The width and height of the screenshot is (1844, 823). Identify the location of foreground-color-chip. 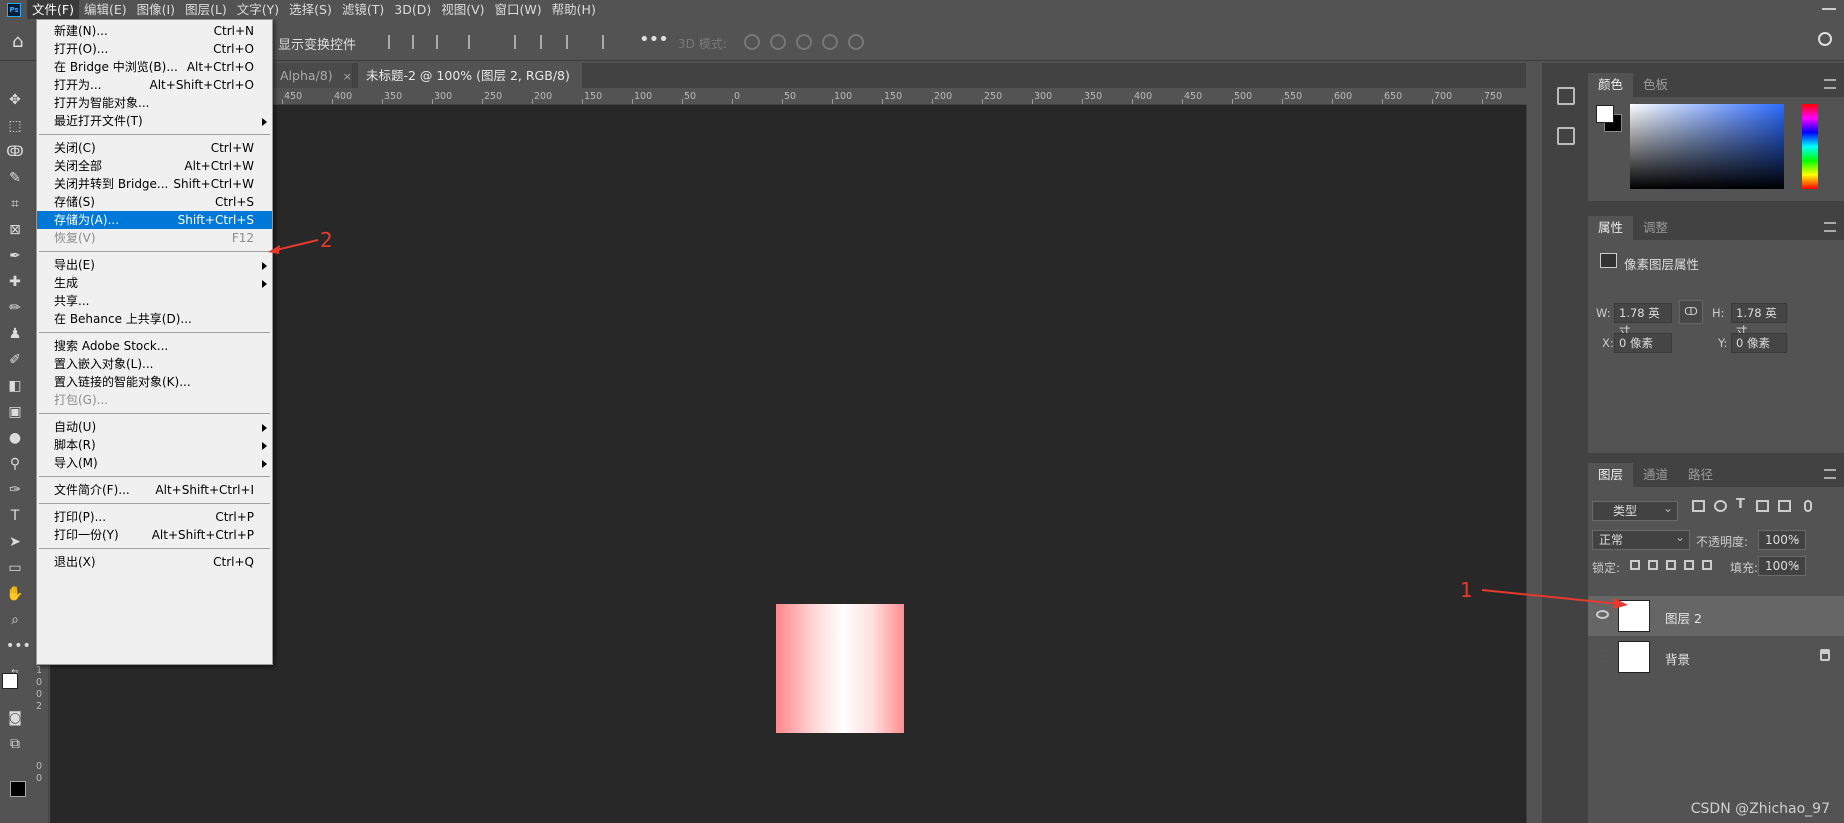
(1605, 114).